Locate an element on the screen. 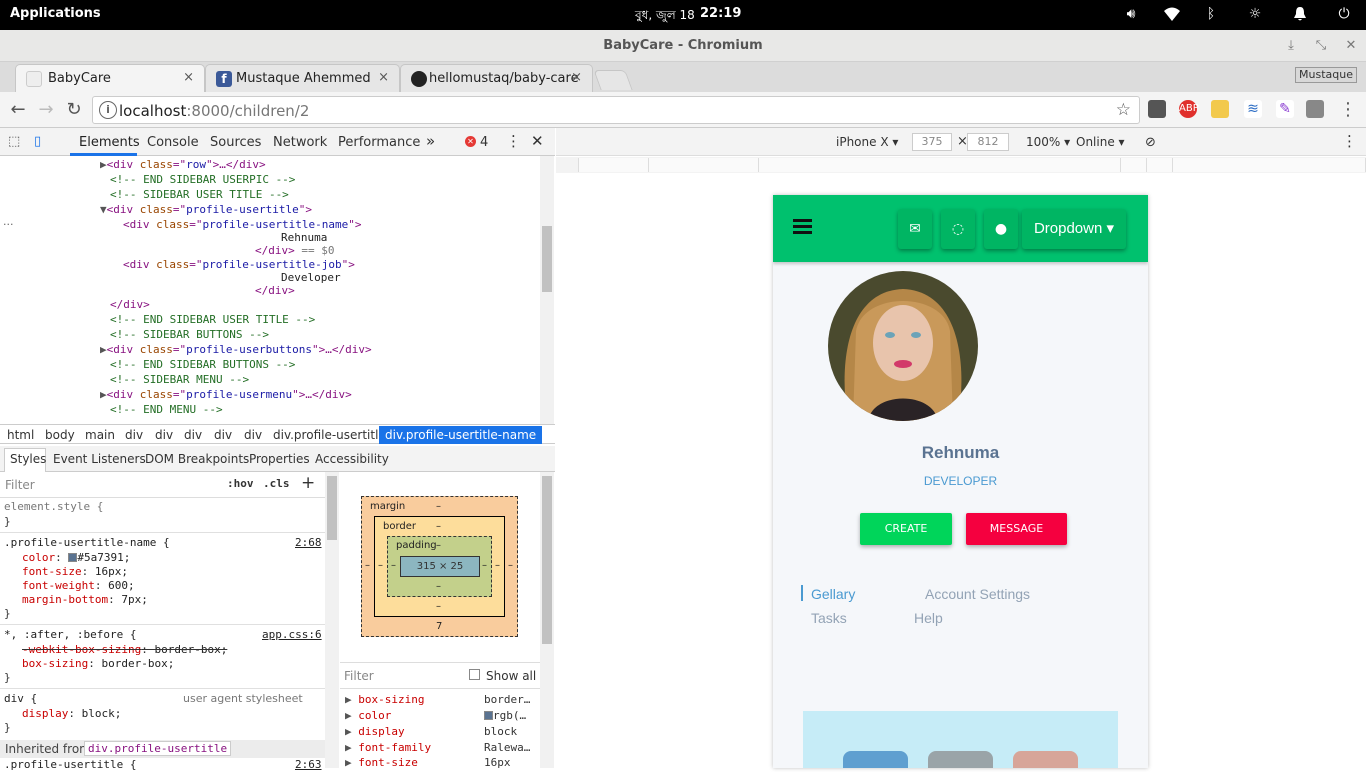  profile-chip: Mustaque is located at coordinates (1326, 75).